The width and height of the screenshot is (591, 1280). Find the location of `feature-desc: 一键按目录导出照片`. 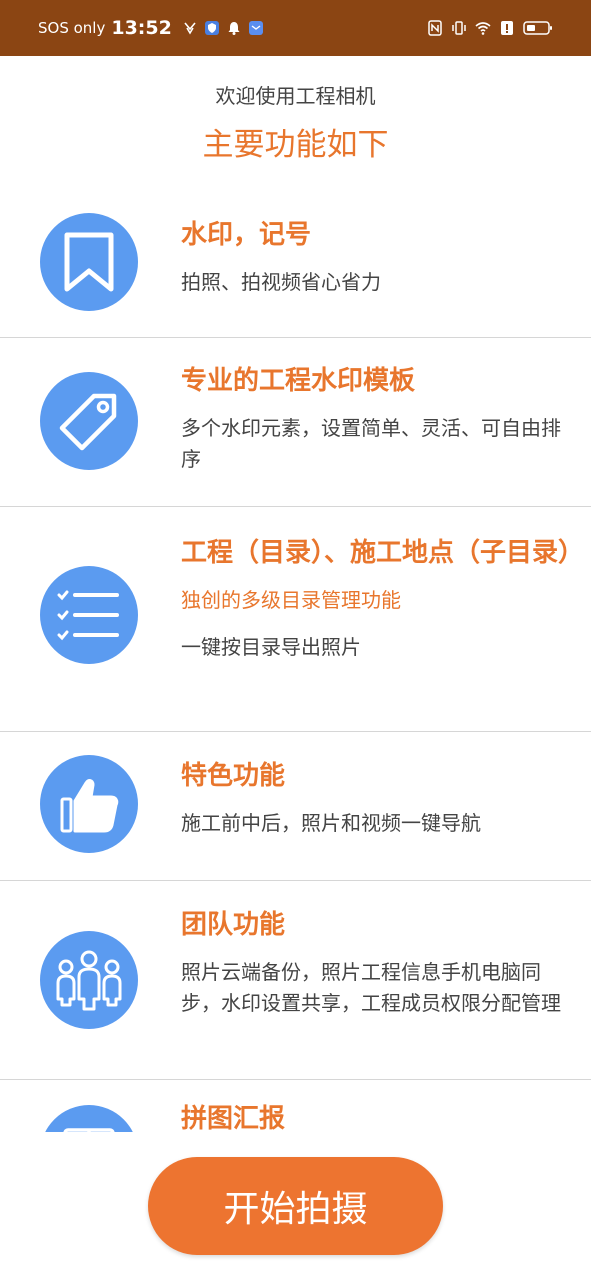

feature-desc: 一键按目录导出照片 is located at coordinates (271, 647).